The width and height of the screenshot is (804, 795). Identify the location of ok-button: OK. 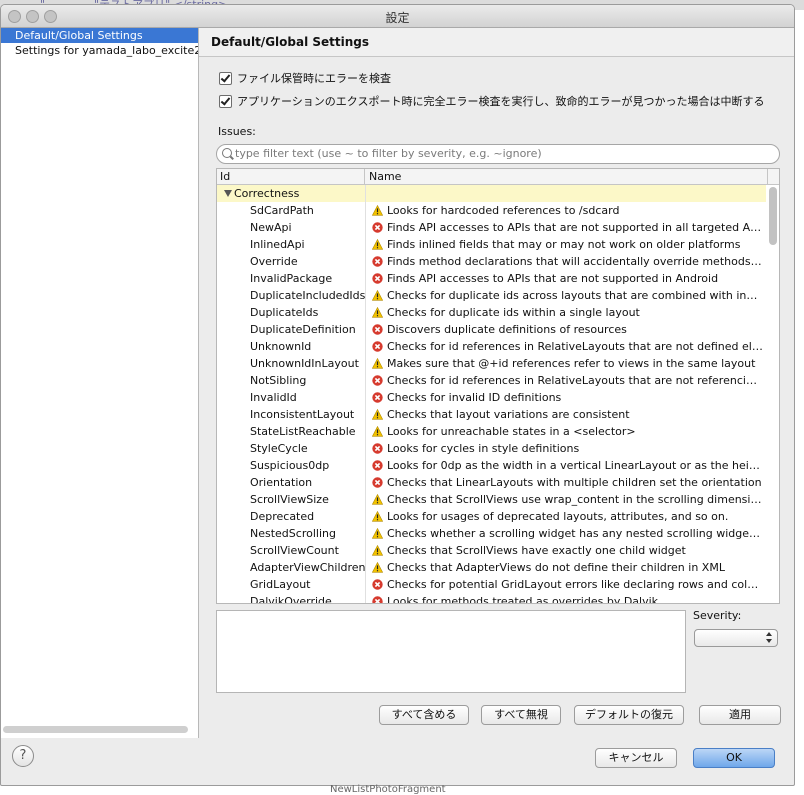
(734, 758).